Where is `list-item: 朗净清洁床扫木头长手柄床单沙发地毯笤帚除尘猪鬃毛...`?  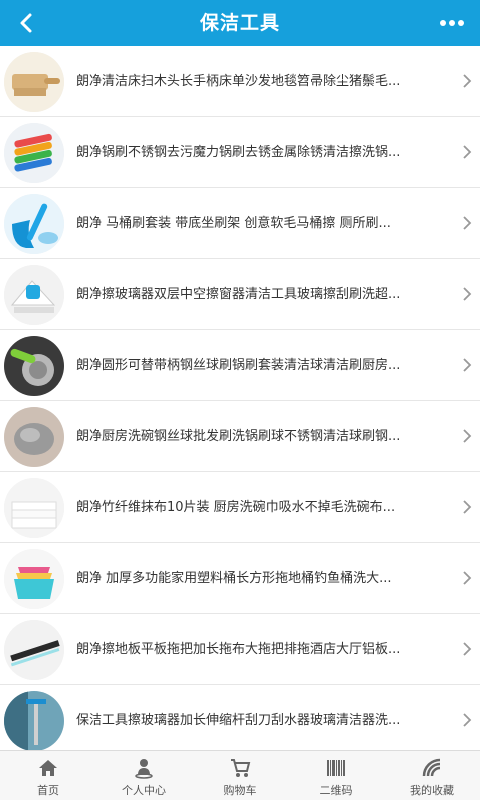 list-item: 朗净清洁床扫木头长手柄床单沙发地毯笤帚除尘猪鬃毛... is located at coordinates (240, 81).